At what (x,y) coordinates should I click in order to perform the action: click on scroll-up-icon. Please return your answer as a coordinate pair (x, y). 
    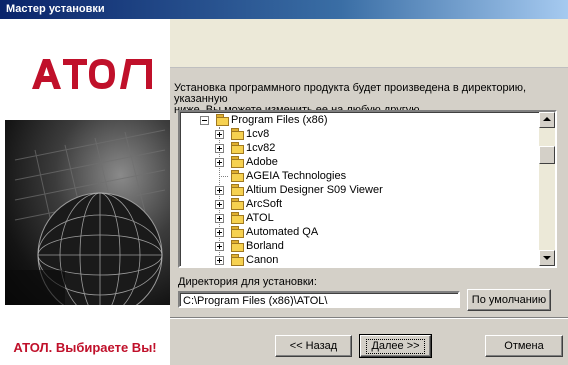
    Looking at the image, I should click on (547, 119).